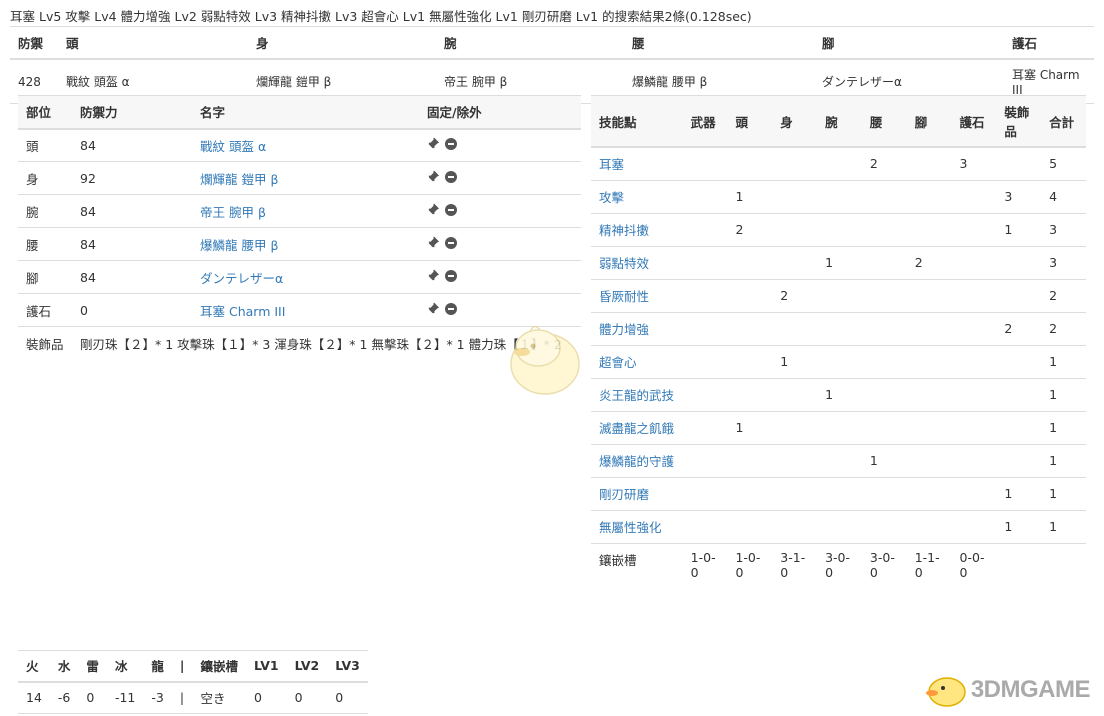 This screenshot has height=716, width=1104. I want to click on slot-cell: 1-0-0, so click(748, 564).